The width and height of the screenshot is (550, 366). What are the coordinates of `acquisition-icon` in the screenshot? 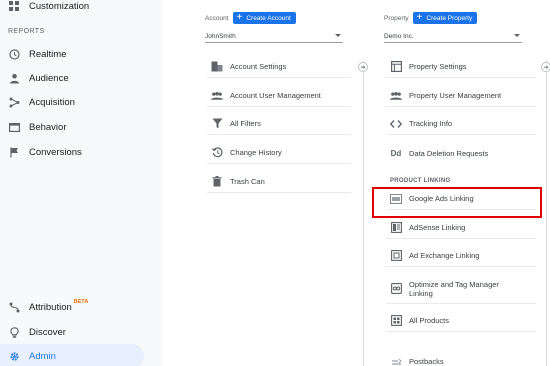 It's located at (14, 102).